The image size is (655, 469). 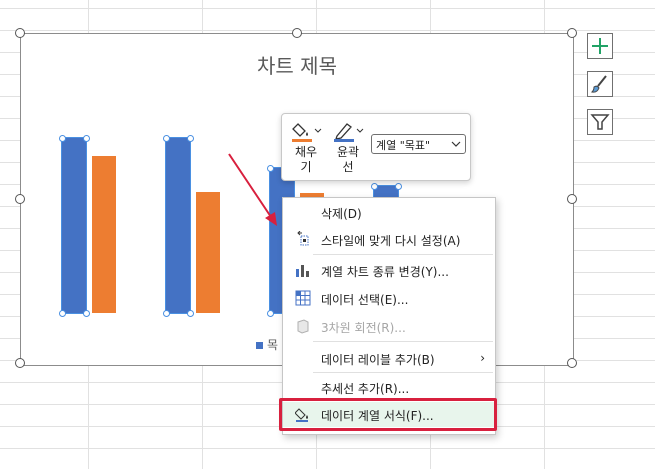 I want to click on menu-item-reset-style: 스타일에 맞게 다시 설정(A), so click(x=389, y=239).